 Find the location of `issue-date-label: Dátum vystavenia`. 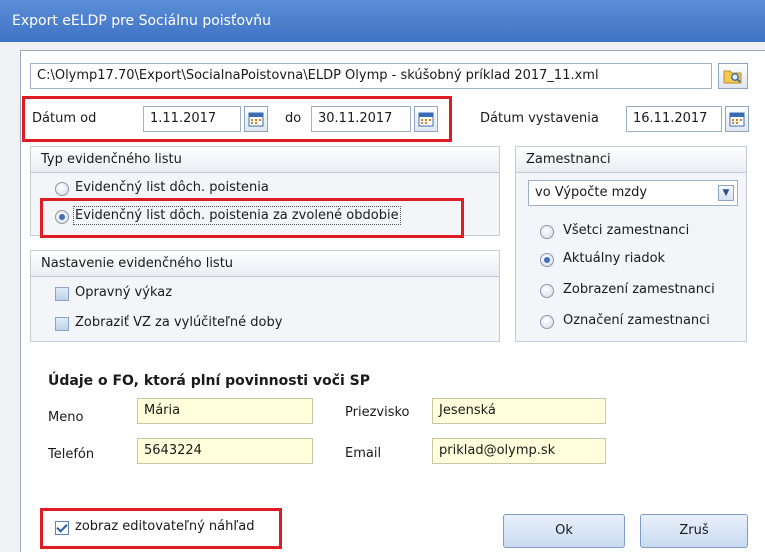

issue-date-label: Dátum vystavenia is located at coordinates (539, 118).